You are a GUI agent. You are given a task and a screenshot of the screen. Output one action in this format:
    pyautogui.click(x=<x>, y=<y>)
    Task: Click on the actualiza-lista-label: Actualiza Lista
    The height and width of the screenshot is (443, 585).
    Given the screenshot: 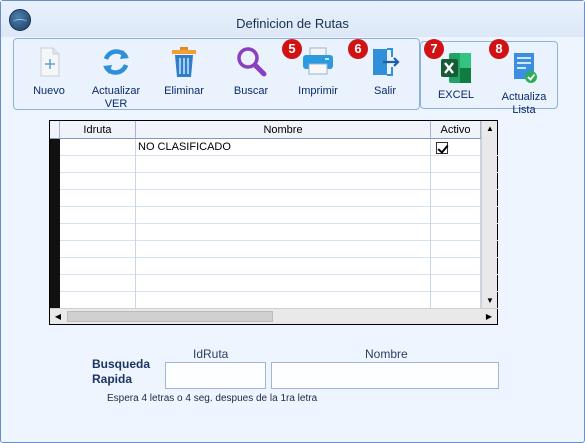 What is the action you would take?
    pyautogui.click(x=524, y=103)
    